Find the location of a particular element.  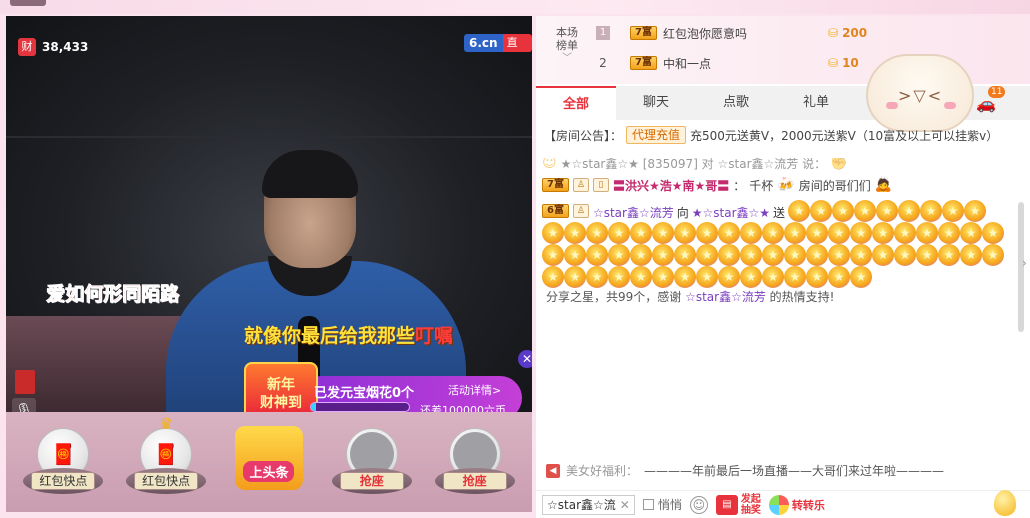

brand-tag: 6.cn 直播 is located at coordinates (498, 43).